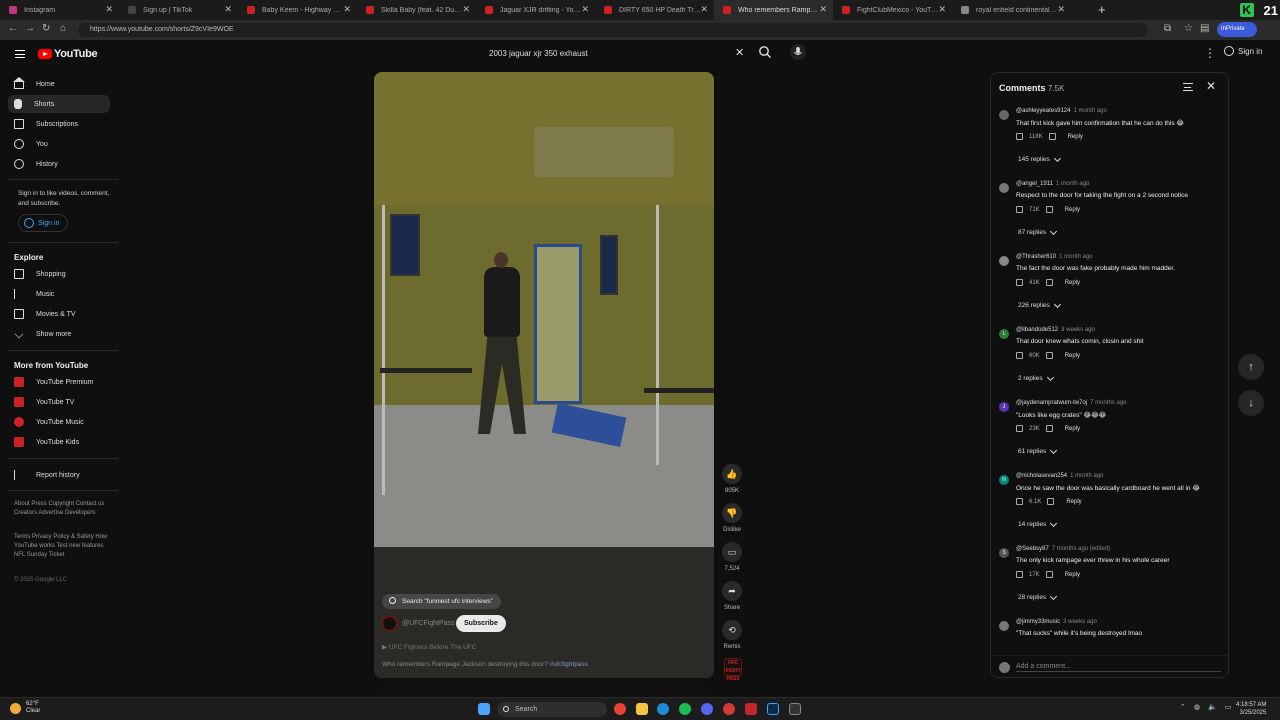 Image resolution: width=1280 pixels, height=720 pixels. I want to click on inprivate-badge: InPrivate, so click(1237, 29).